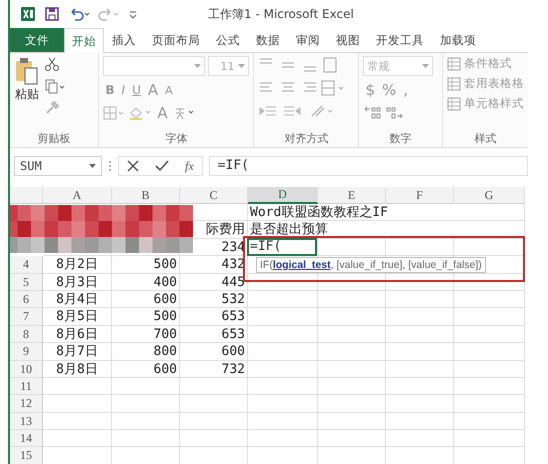 This screenshot has height=464, width=548. I want to click on cell-text: 8月6日, so click(77, 334).